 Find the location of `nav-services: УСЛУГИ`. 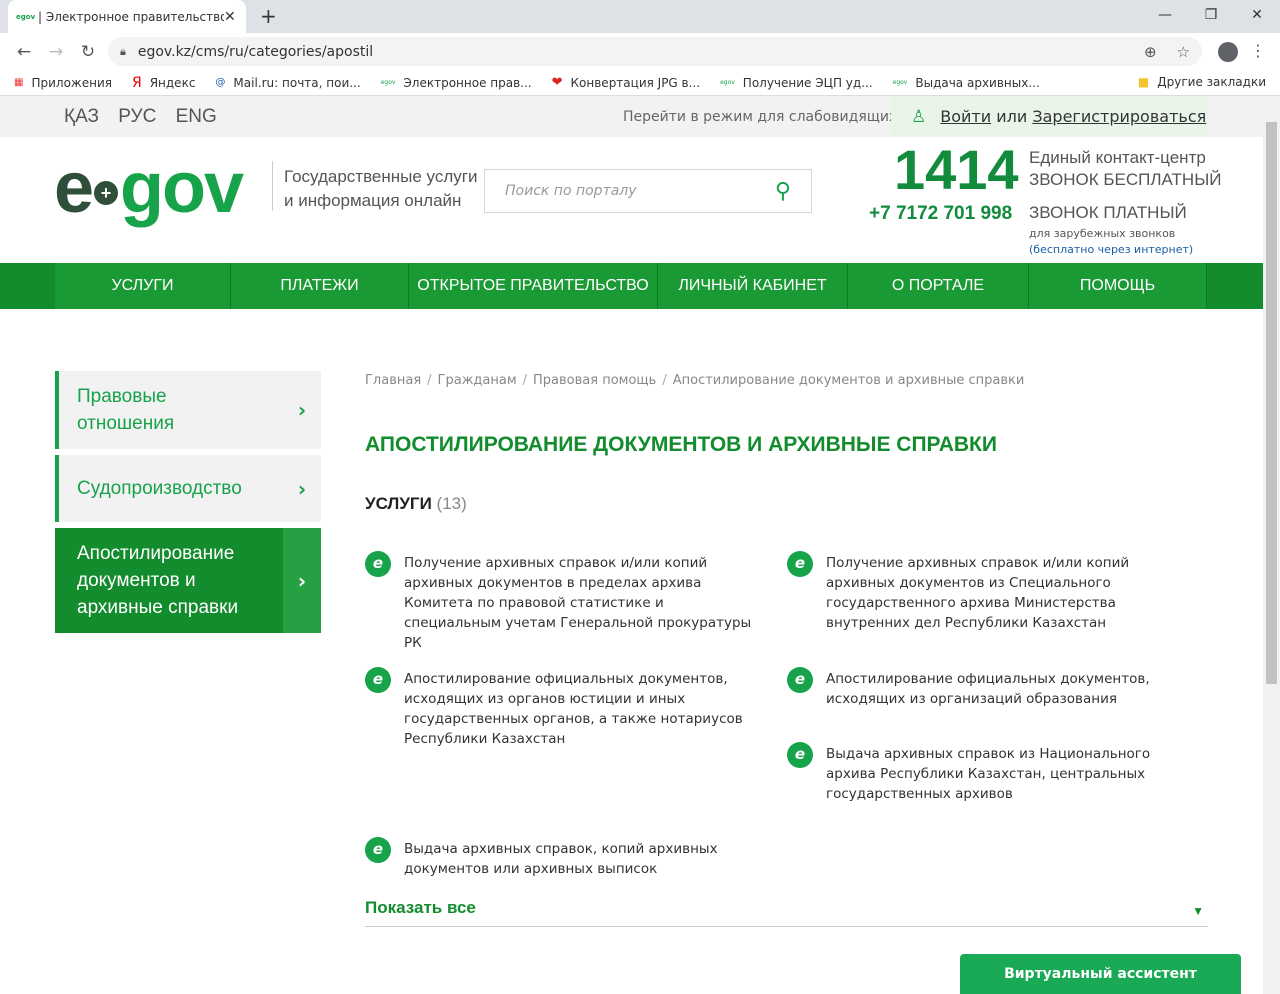

nav-services: УСЛУГИ is located at coordinates (143, 286).